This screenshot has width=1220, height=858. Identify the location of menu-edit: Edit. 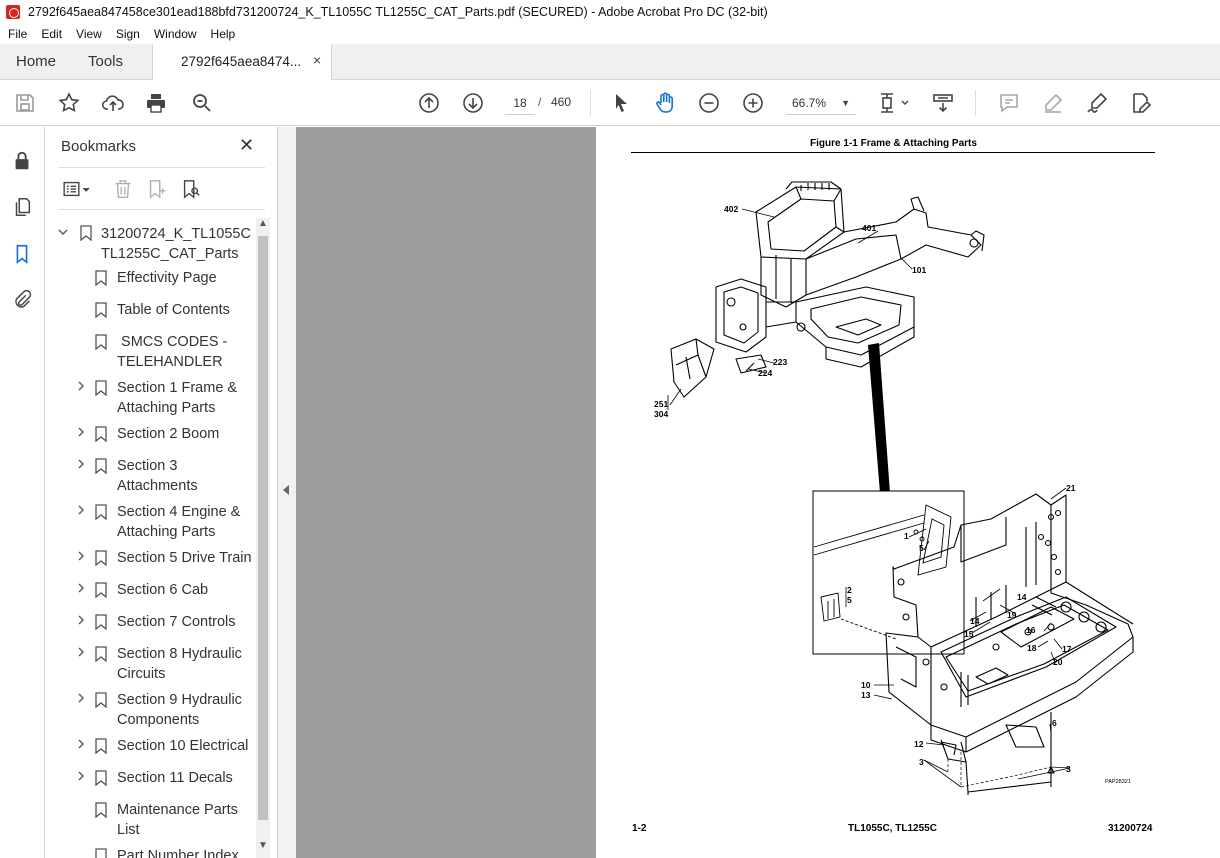
(51, 34).